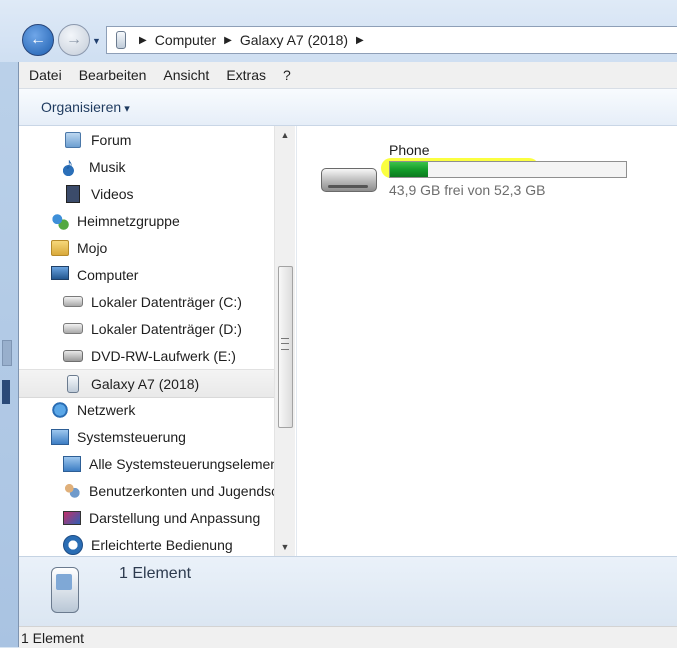  What do you see at coordinates (111, 75) in the screenshot?
I see `menu-edit: Bearbeiten` at bounding box center [111, 75].